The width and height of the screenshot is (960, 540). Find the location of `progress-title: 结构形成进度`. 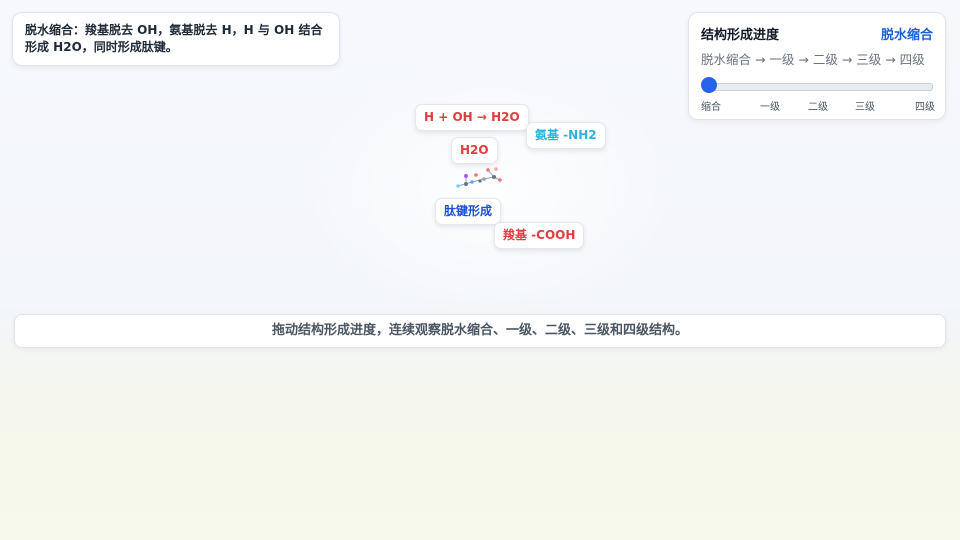

progress-title: 结构形成进度 is located at coordinates (740, 35).